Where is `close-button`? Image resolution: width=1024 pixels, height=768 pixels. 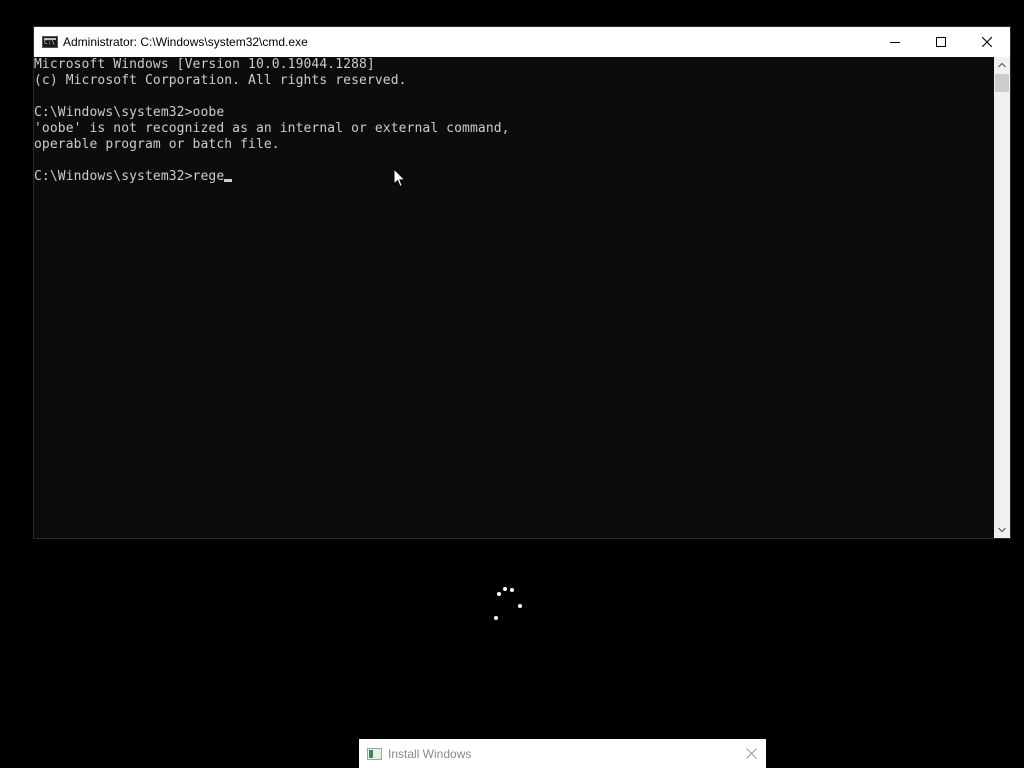
close-button is located at coordinates (987, 42).